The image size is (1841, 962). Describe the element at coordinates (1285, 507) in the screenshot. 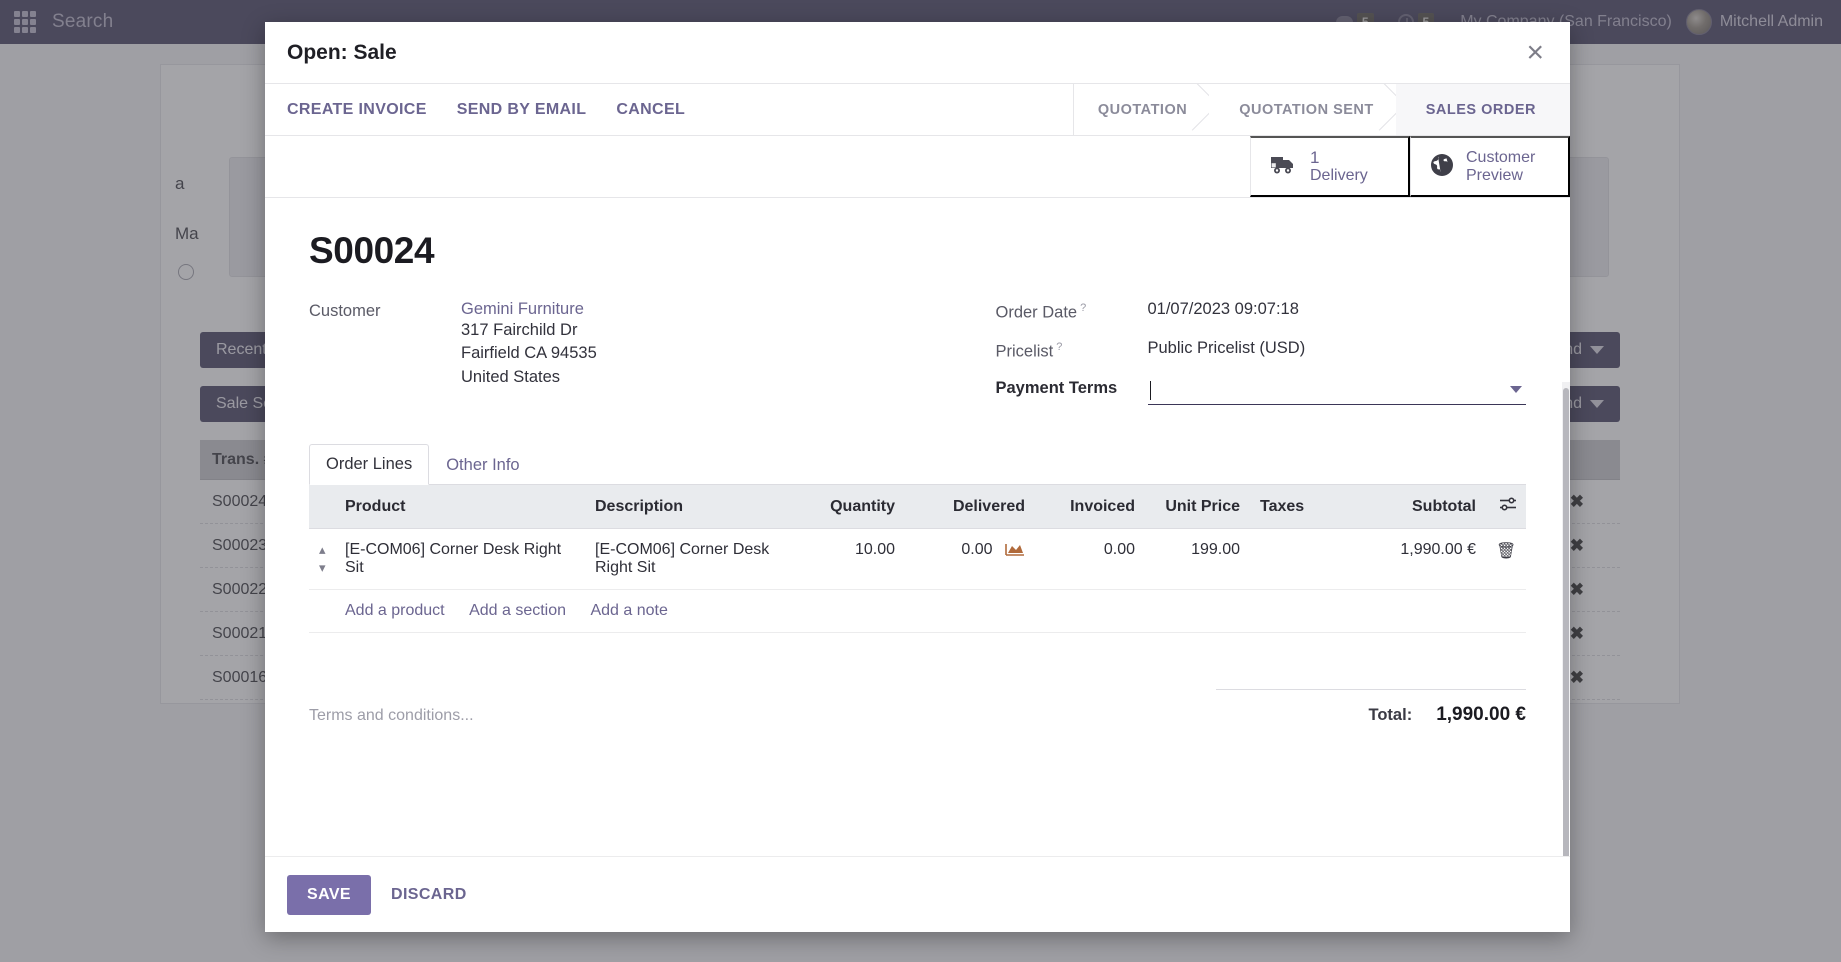

I see `column-header-taxes: Taxes` at that location.